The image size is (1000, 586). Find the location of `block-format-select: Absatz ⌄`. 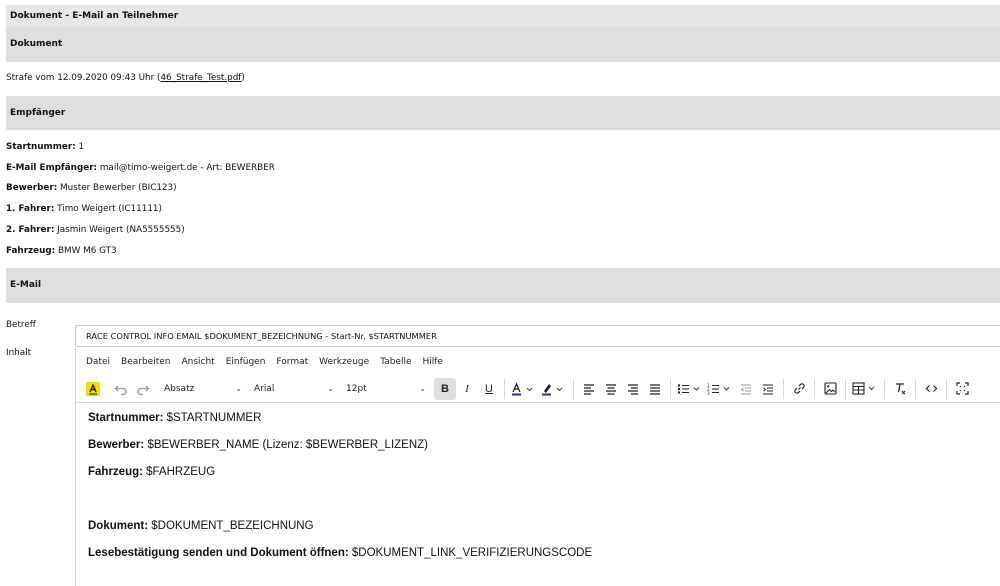

block-format-select: Absatz ⌄ is located at coordinates (203, 389).